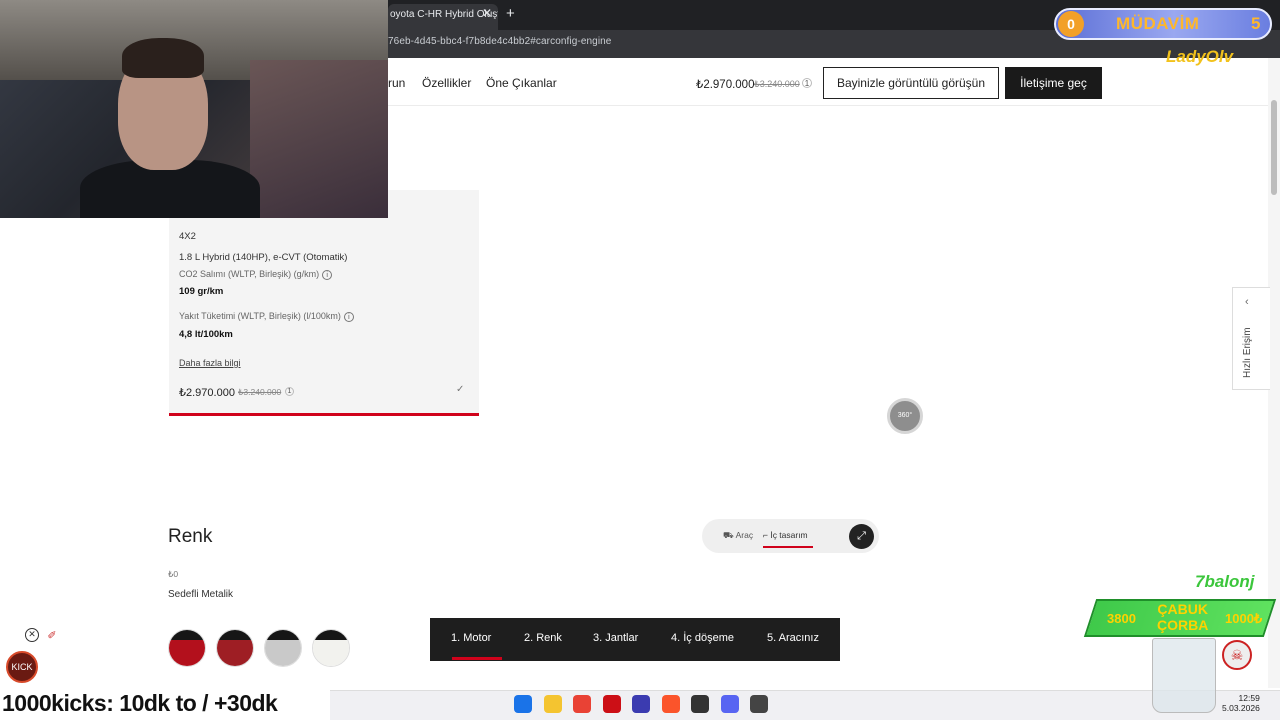 The image size is (1280, 720). Describe the element at coordinates (543, 638) in the screenshot. I see `step-color: 2. Renk` at that location.